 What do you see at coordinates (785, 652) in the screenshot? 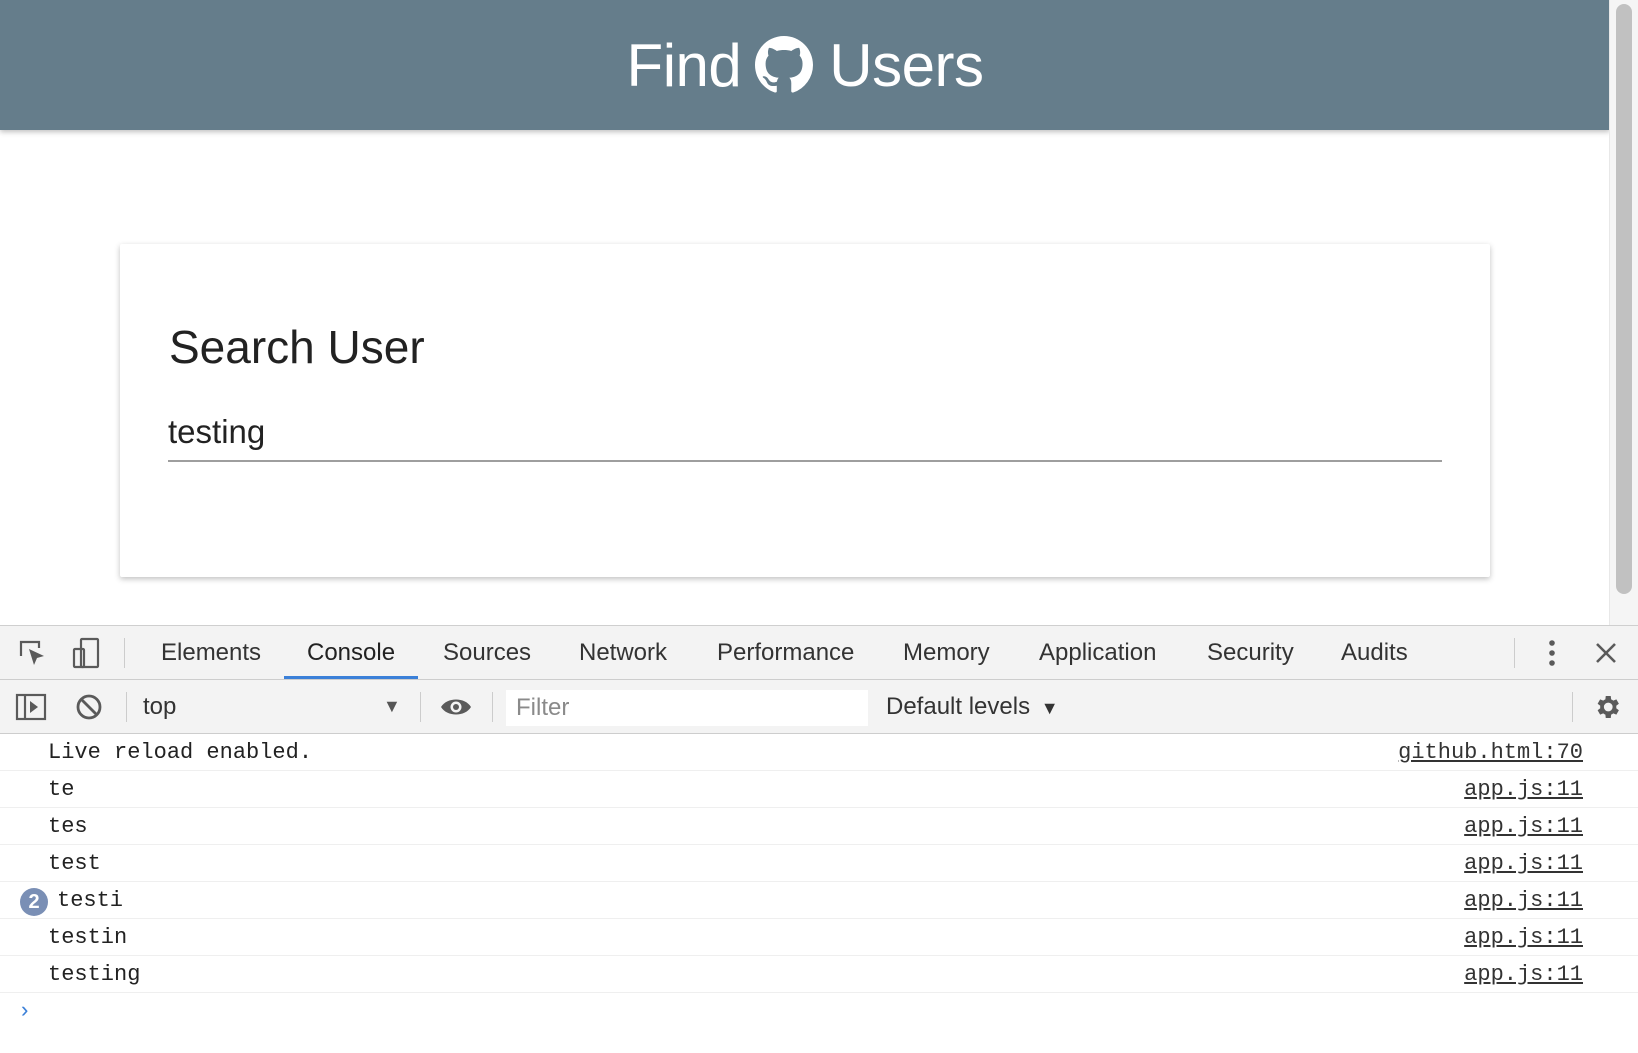
I see `tab-performance: Performance` at bounding box center [785, 652].